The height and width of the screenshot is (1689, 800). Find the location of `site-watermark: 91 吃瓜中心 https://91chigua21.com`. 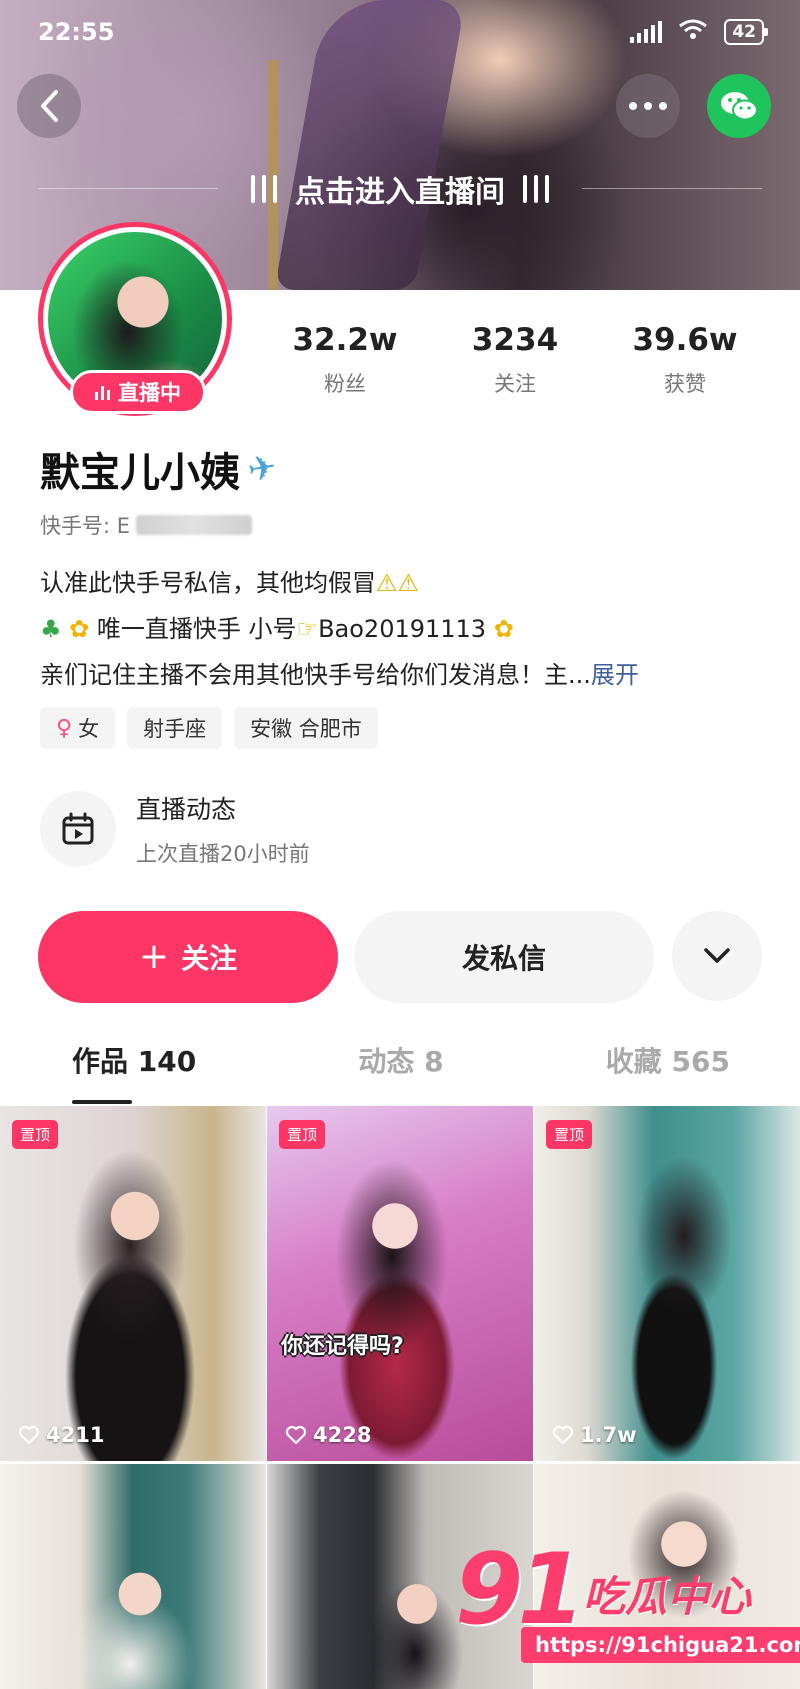

site-watermark: 91 吃瓜中心 https://91chigua21.com is located at coordinates (627, 1607).